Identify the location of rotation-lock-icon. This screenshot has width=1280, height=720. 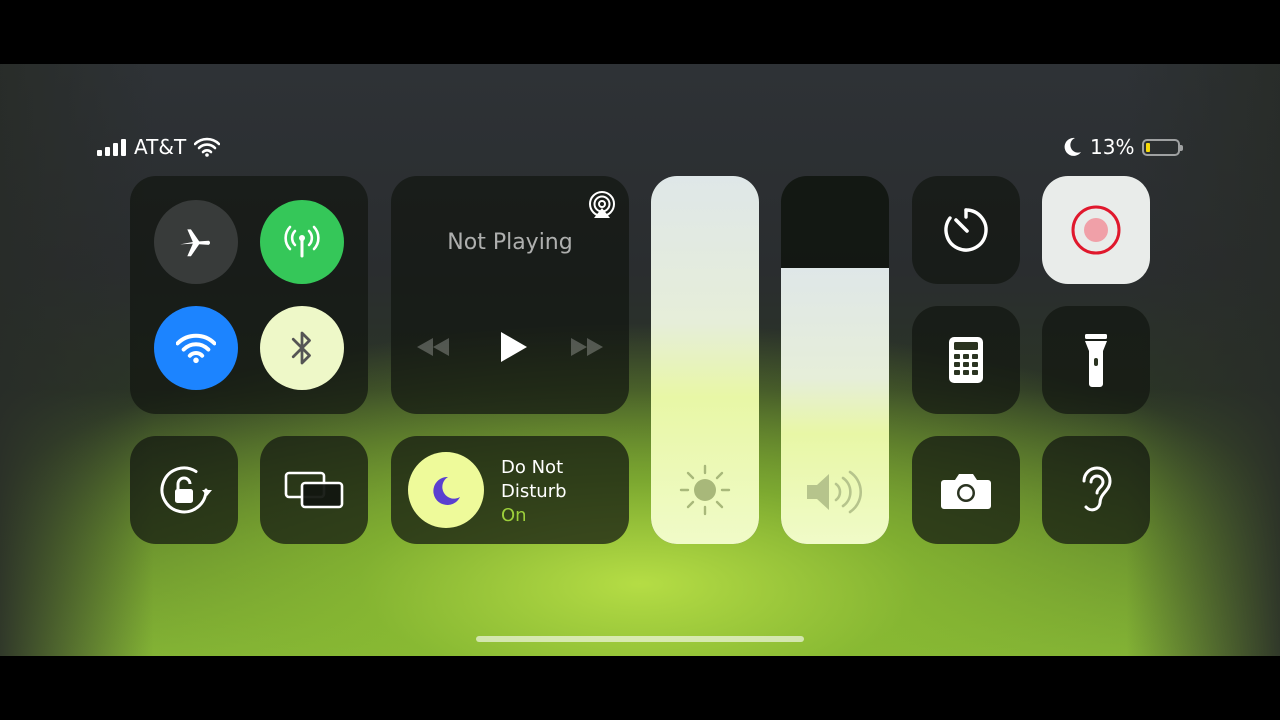
(186, 490).